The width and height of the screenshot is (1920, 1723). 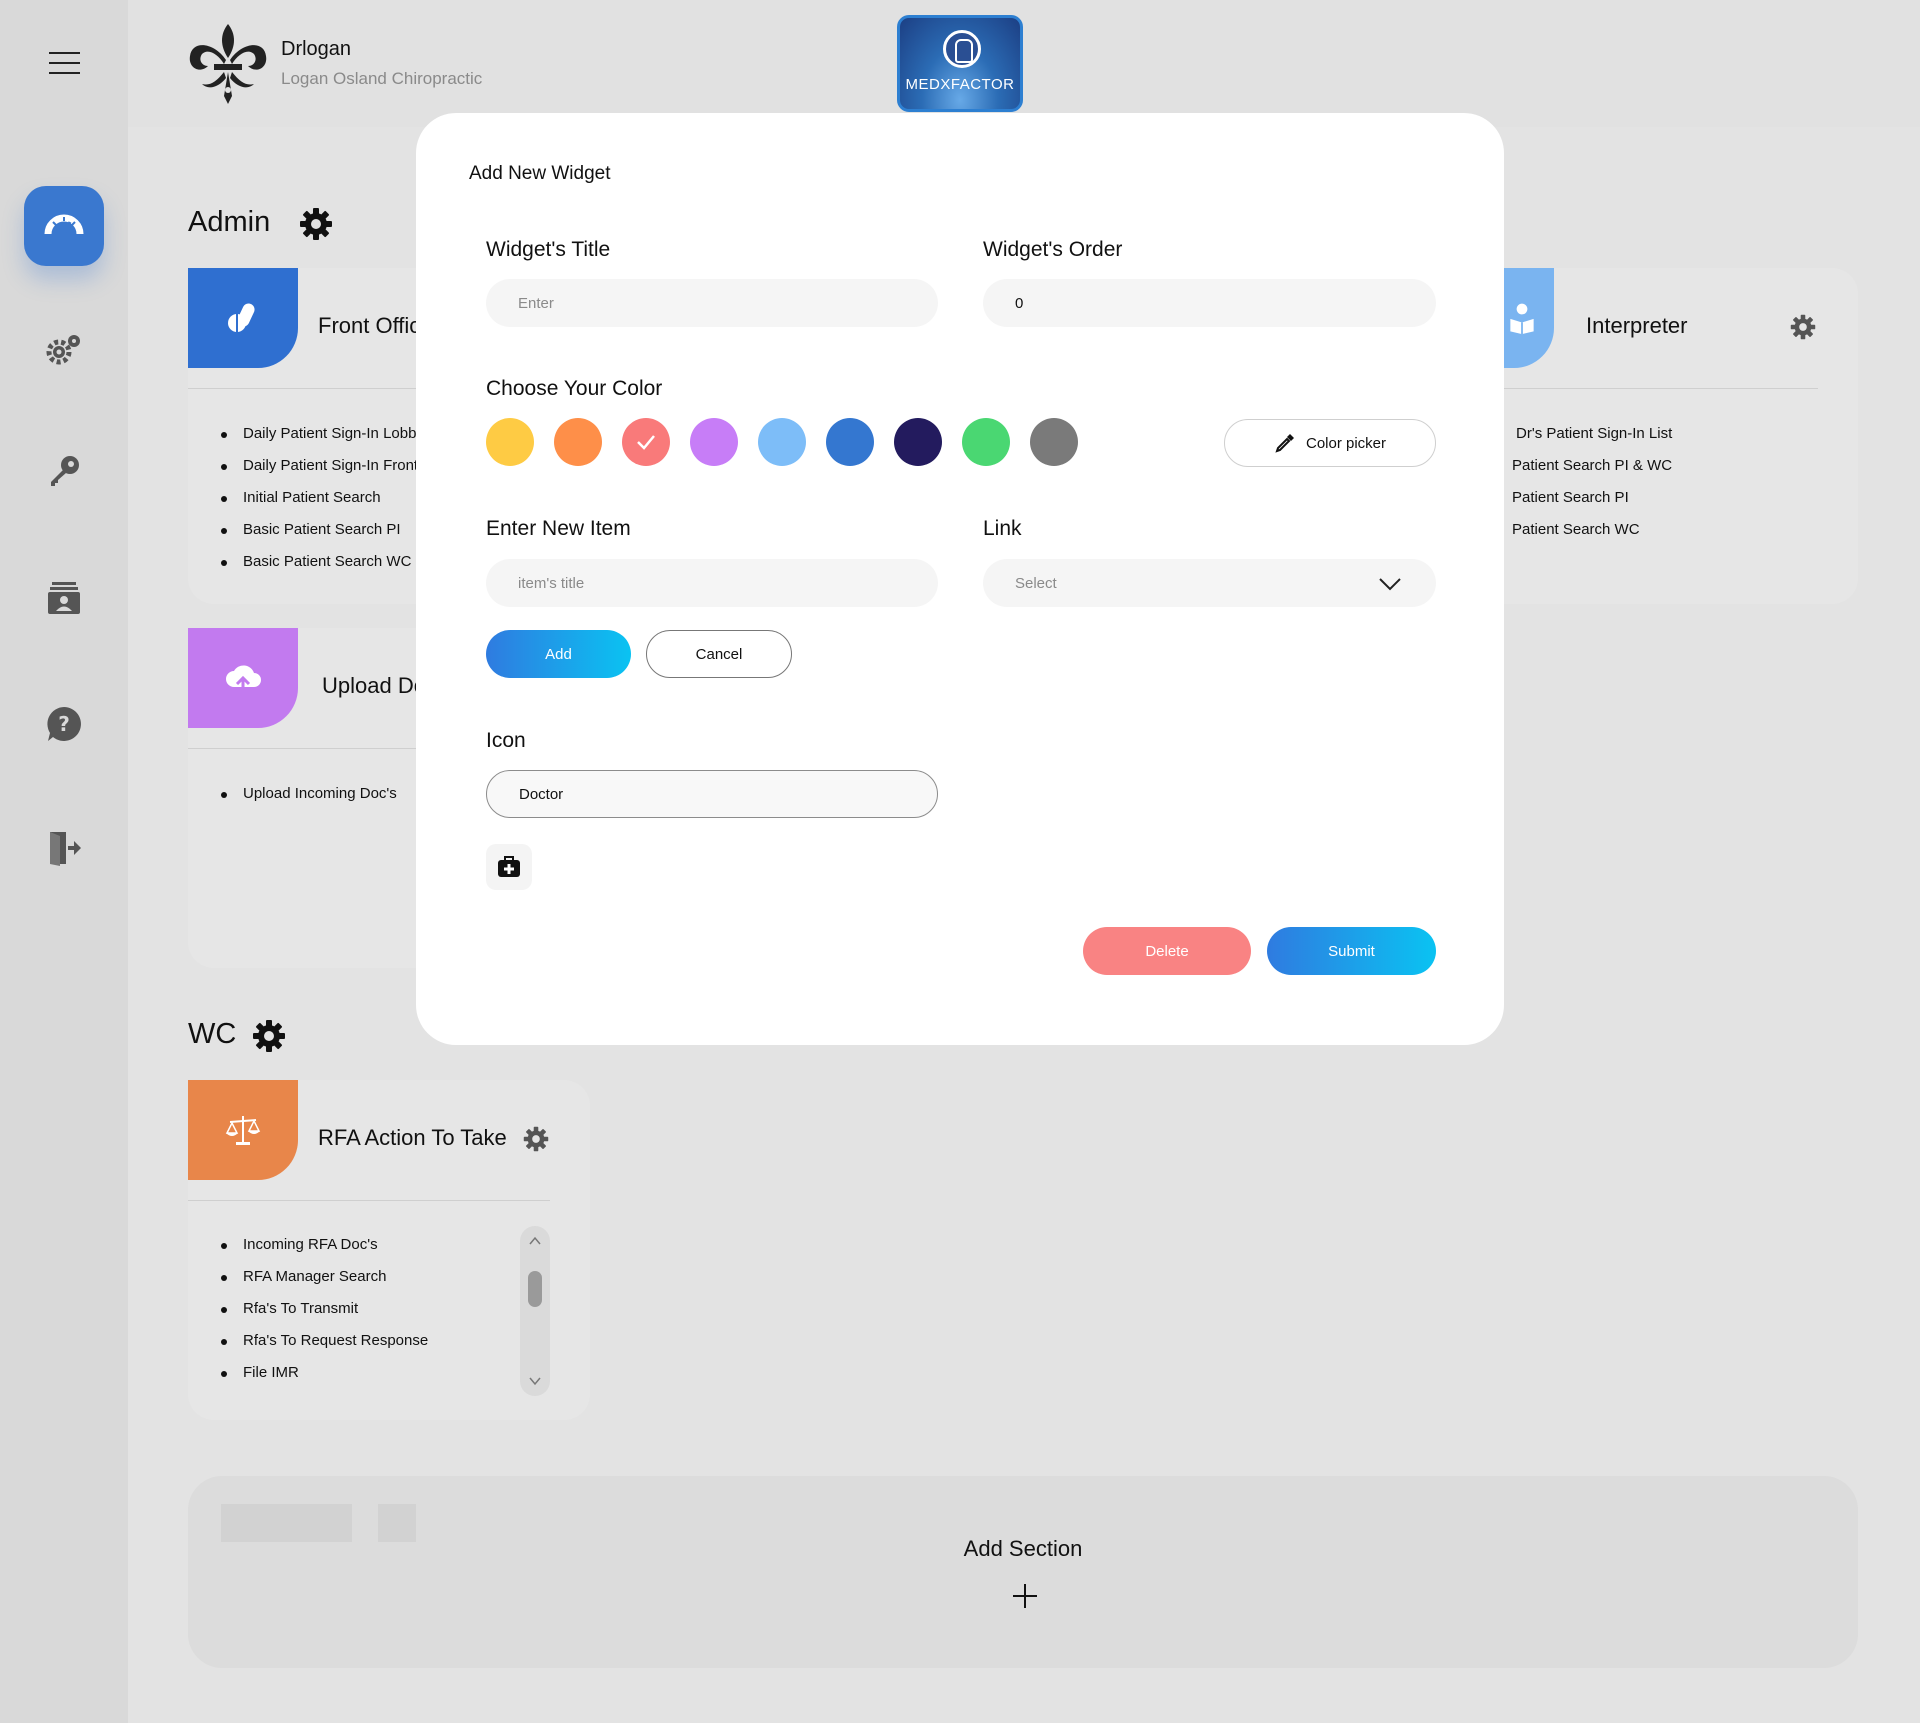 I want to click on section-title-wc: WC, so click(x=212, y=1034).